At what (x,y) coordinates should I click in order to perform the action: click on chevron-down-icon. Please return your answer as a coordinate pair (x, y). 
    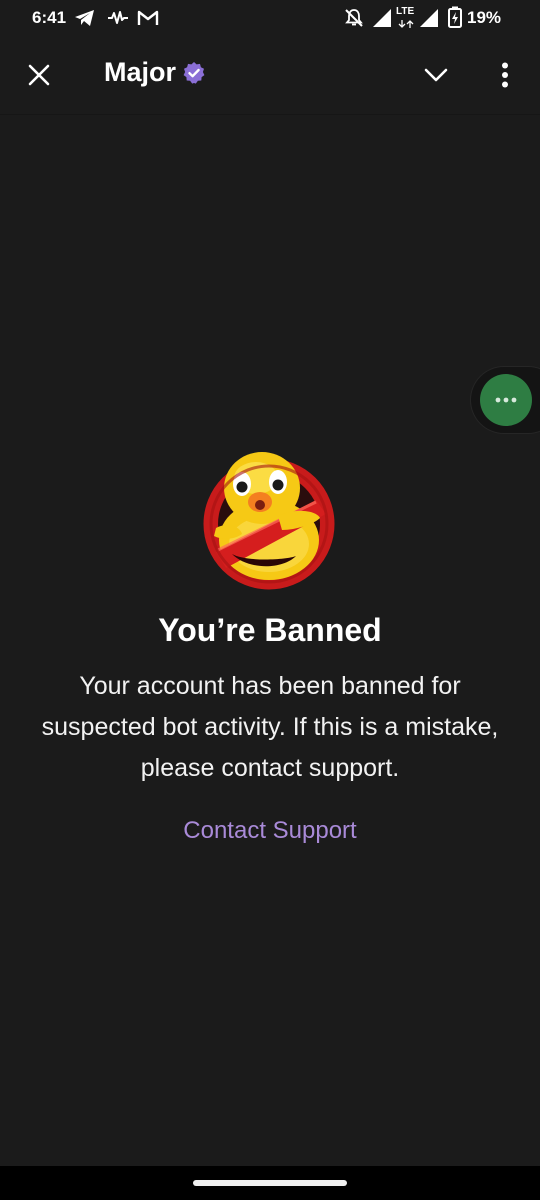
    Looking at the image, I should click on (436, 75).